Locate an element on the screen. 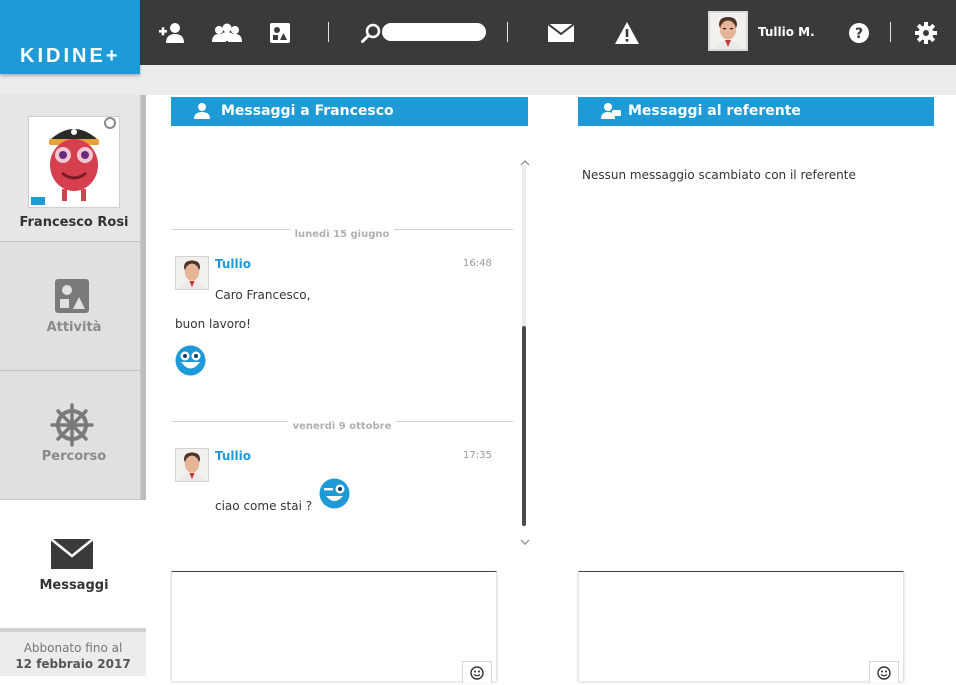 The height and width of the screenshot is (685, 956). status-indicator is located at coordinates (110, 123).